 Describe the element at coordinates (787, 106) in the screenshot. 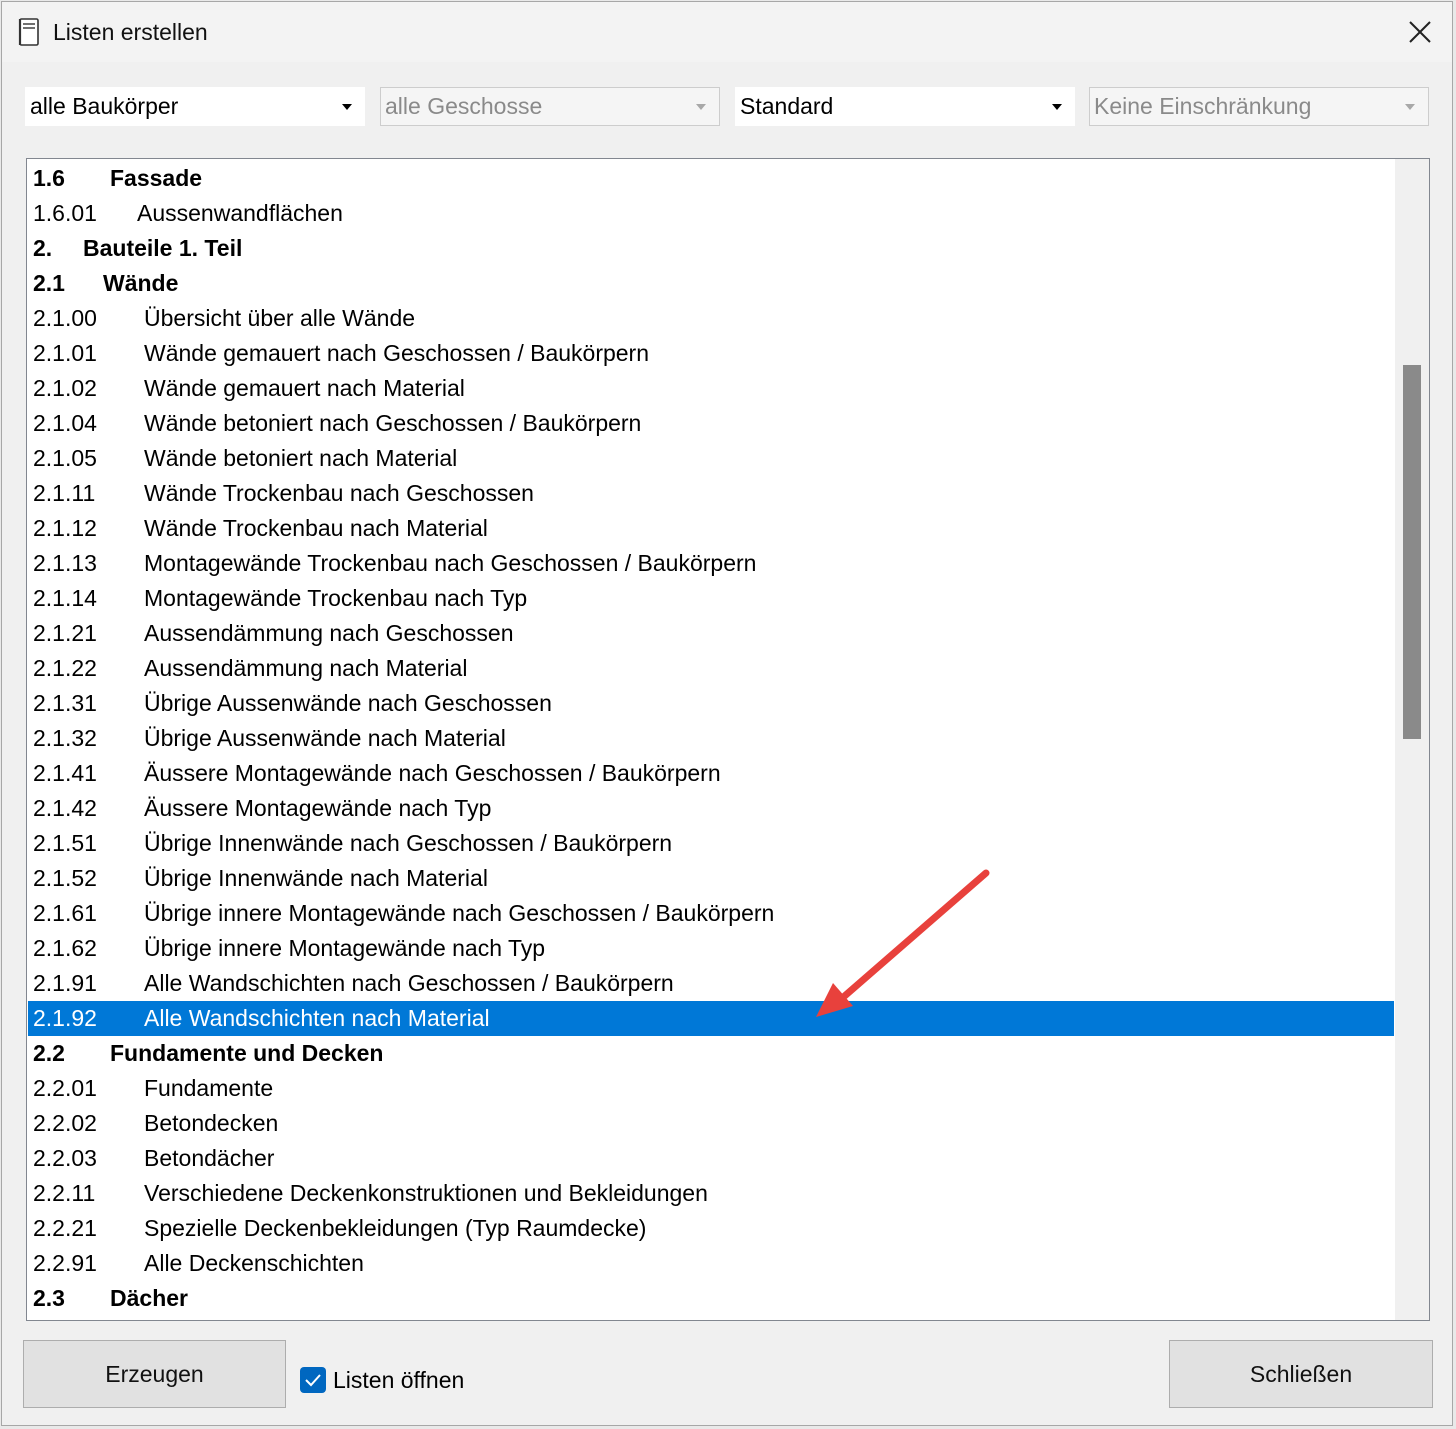

I see `standard-value: Standard` at that location.